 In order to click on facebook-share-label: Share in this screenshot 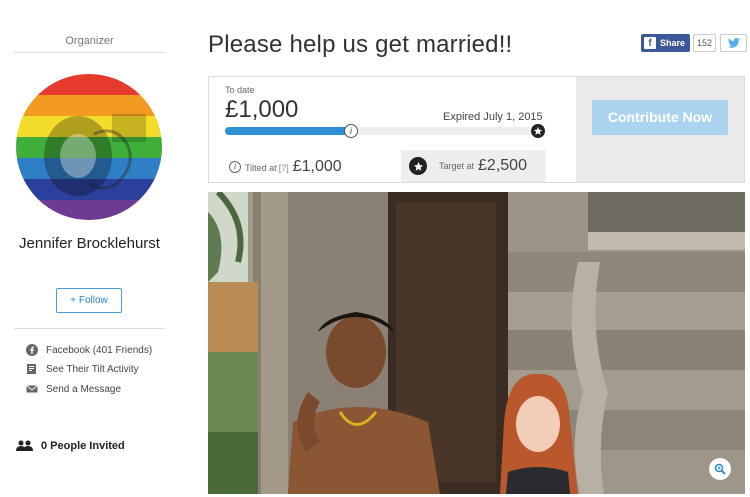, I will do `click(673, 43)`.